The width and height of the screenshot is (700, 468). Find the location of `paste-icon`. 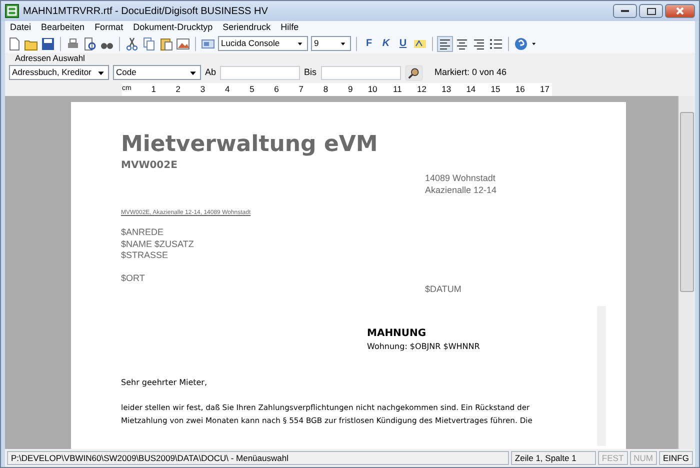

paste-icon is located at coordinates (166, 43).